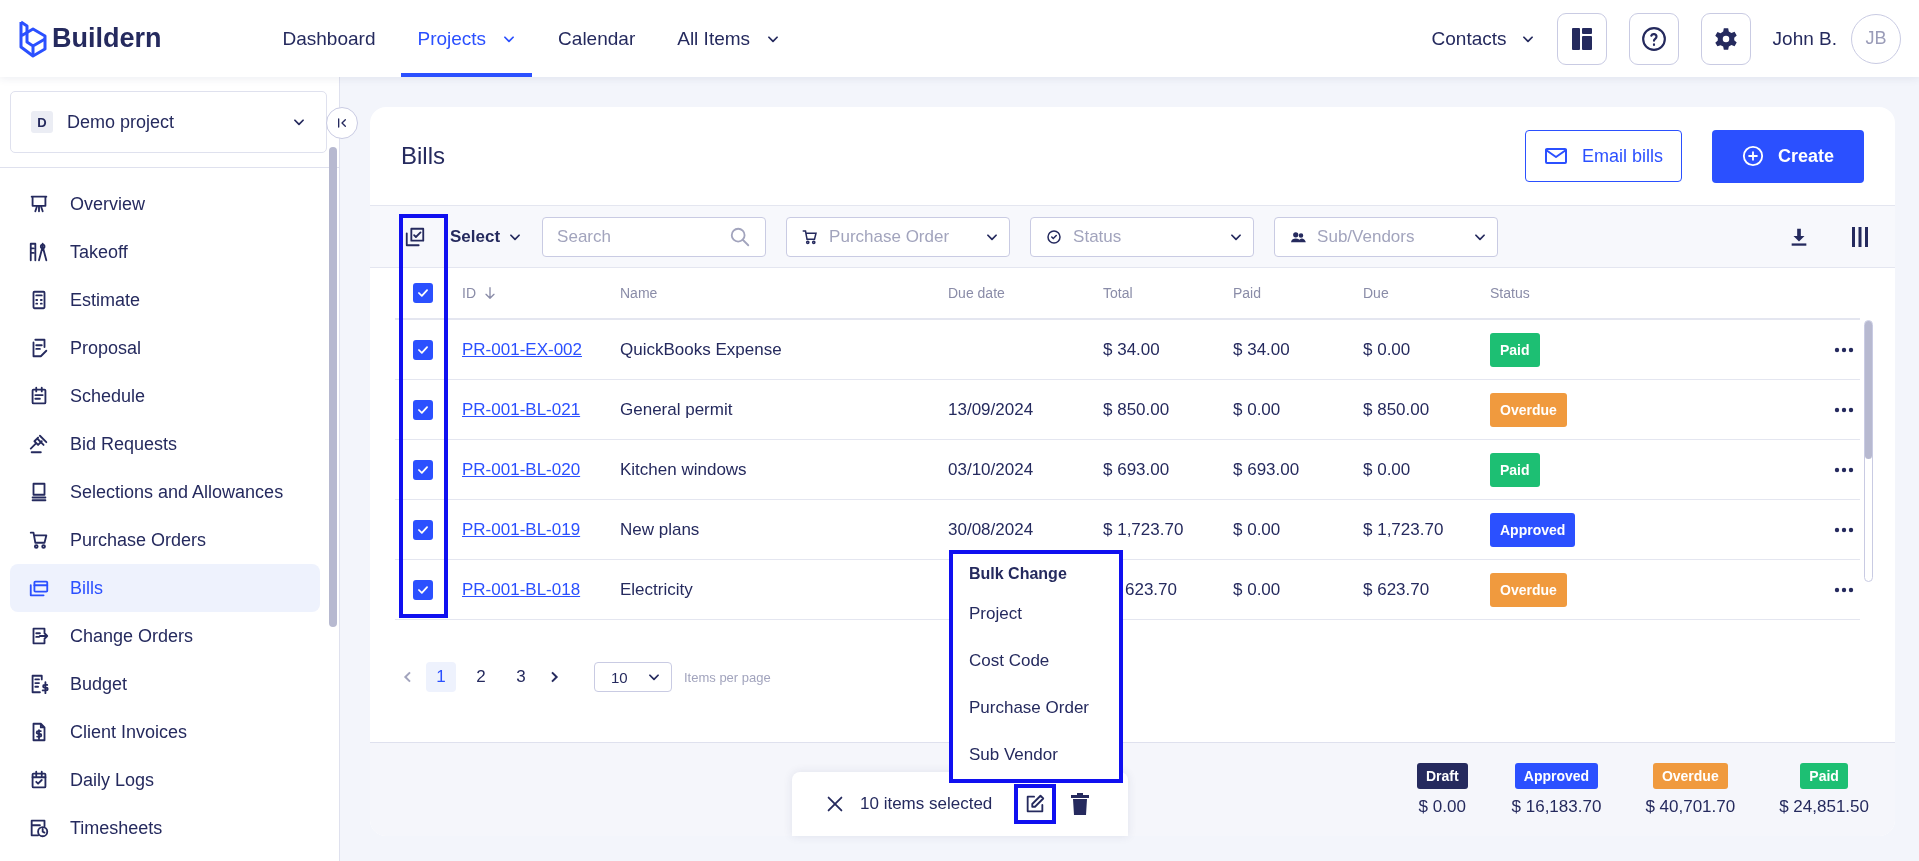  Describe the element at coordinates (521, 677) in the screenshot. I see `page-button: 3` at that location.